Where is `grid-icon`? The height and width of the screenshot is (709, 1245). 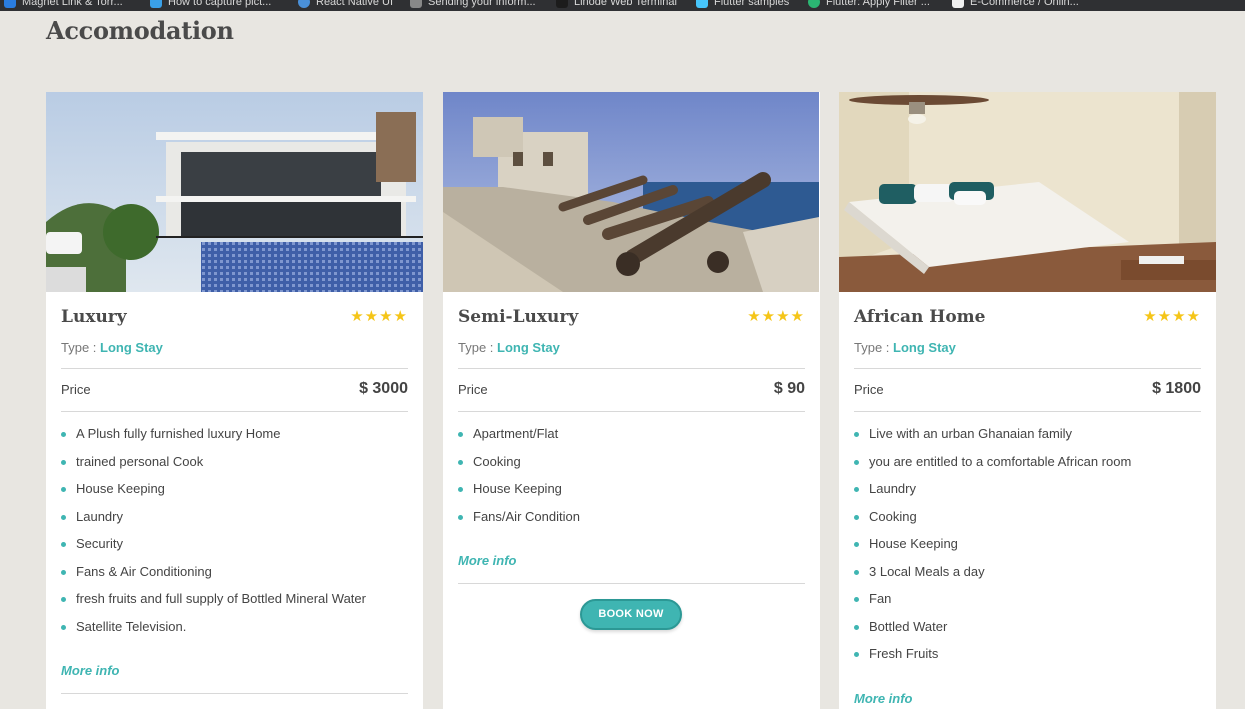 grid-icon is located at coordinates (156, 4).